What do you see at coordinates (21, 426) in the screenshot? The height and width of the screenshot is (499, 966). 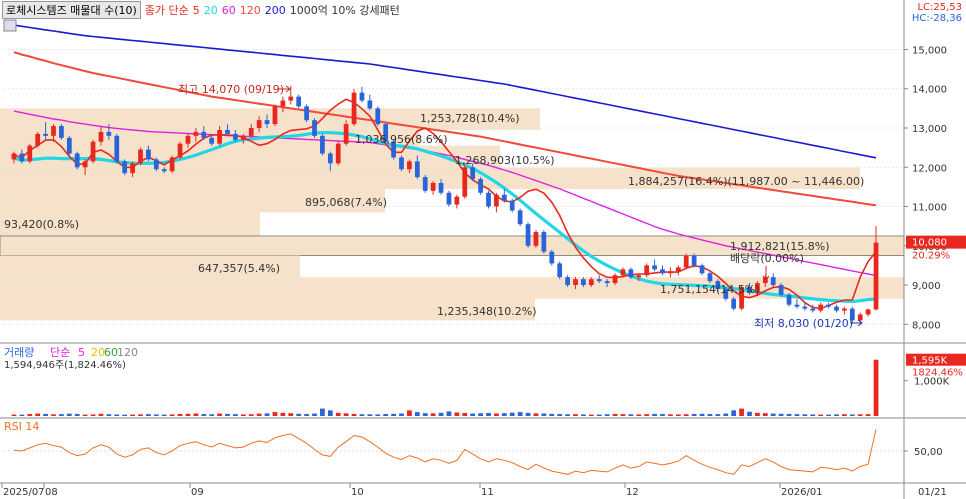 I see `rsi-title: RSI 14` at bounding box center [21, 426].